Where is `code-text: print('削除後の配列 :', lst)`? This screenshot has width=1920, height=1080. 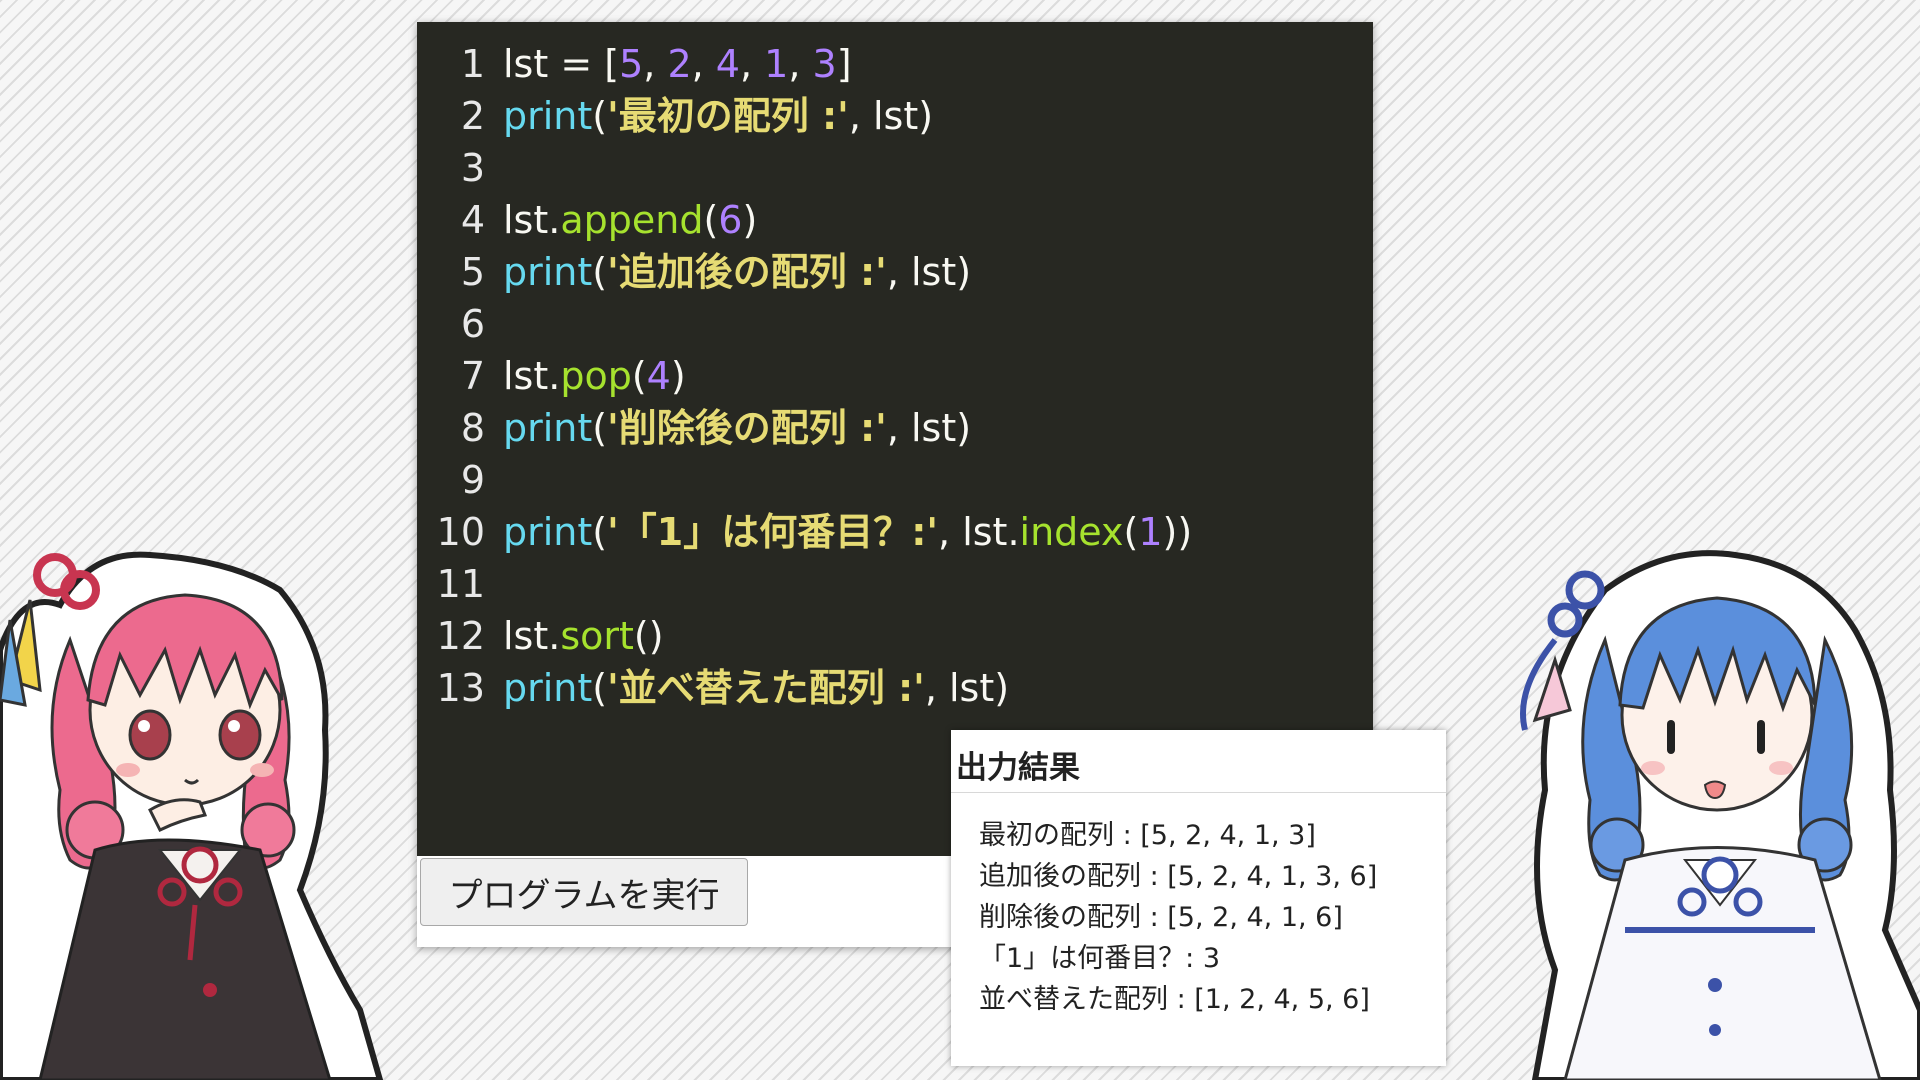 code-text: print('削除後の配列 :', lst) is located at coordinates (737, 428).